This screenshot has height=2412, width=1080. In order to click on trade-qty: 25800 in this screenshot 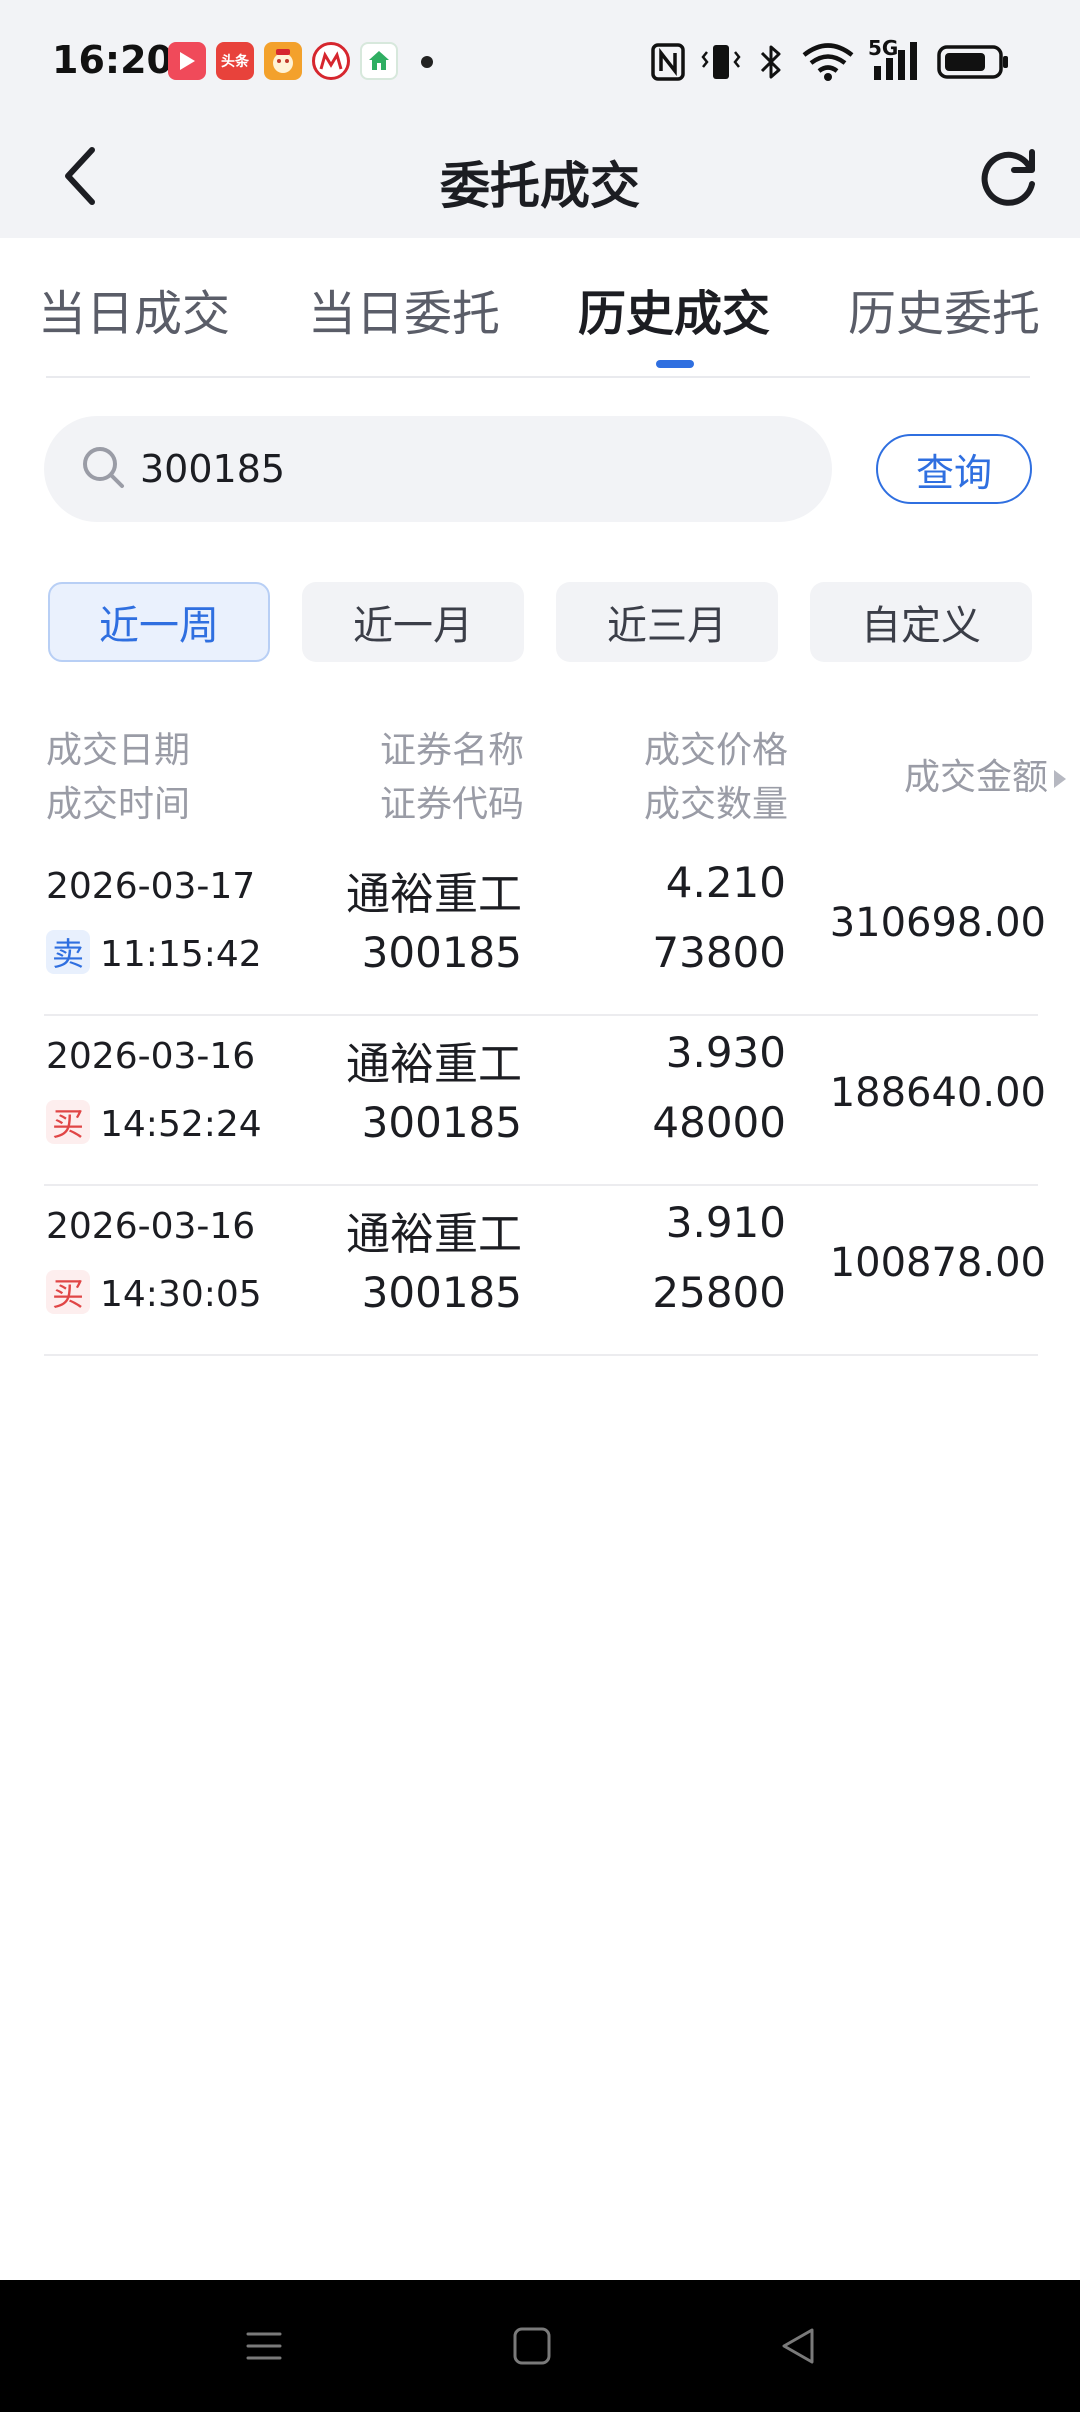, I will do `click(719, 1292)`.